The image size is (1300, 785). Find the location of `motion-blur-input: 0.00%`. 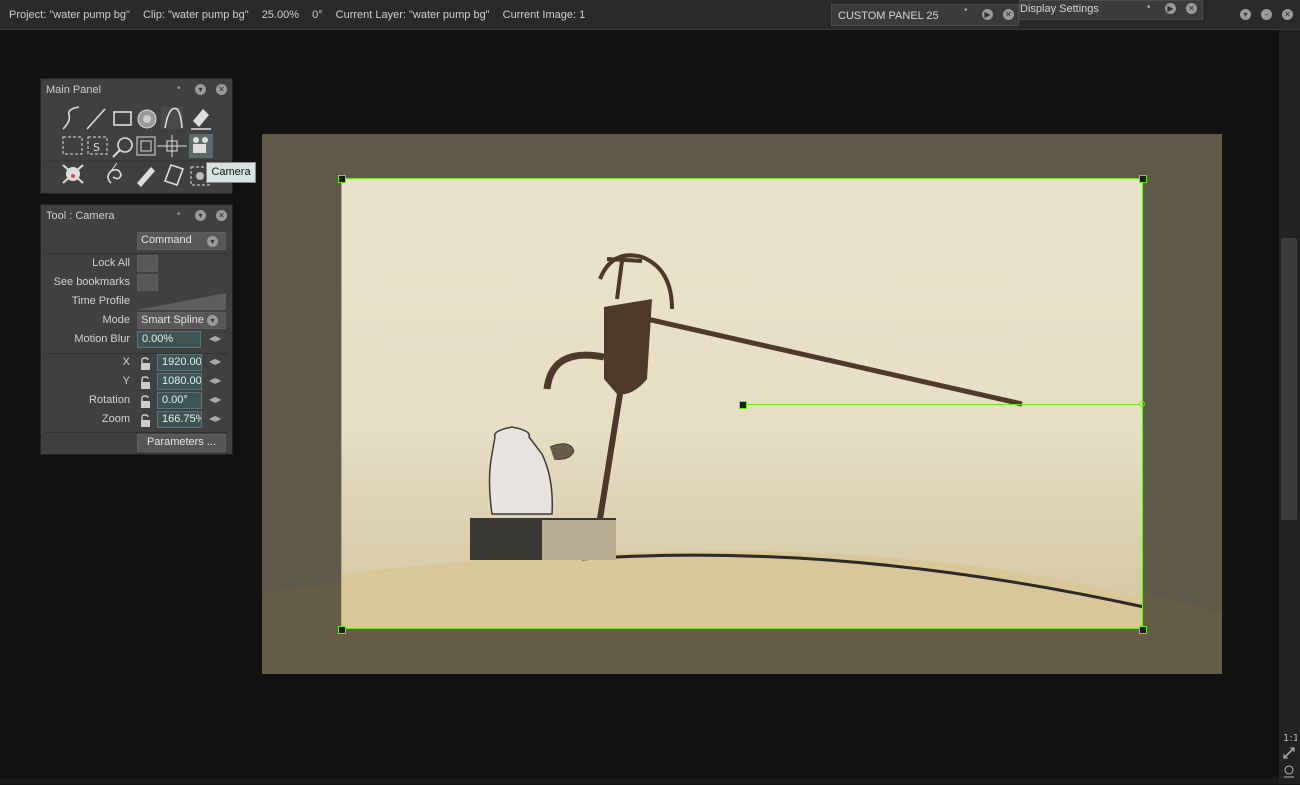

motion-blur-input: 0.00% is located at coordinates (169, 339).